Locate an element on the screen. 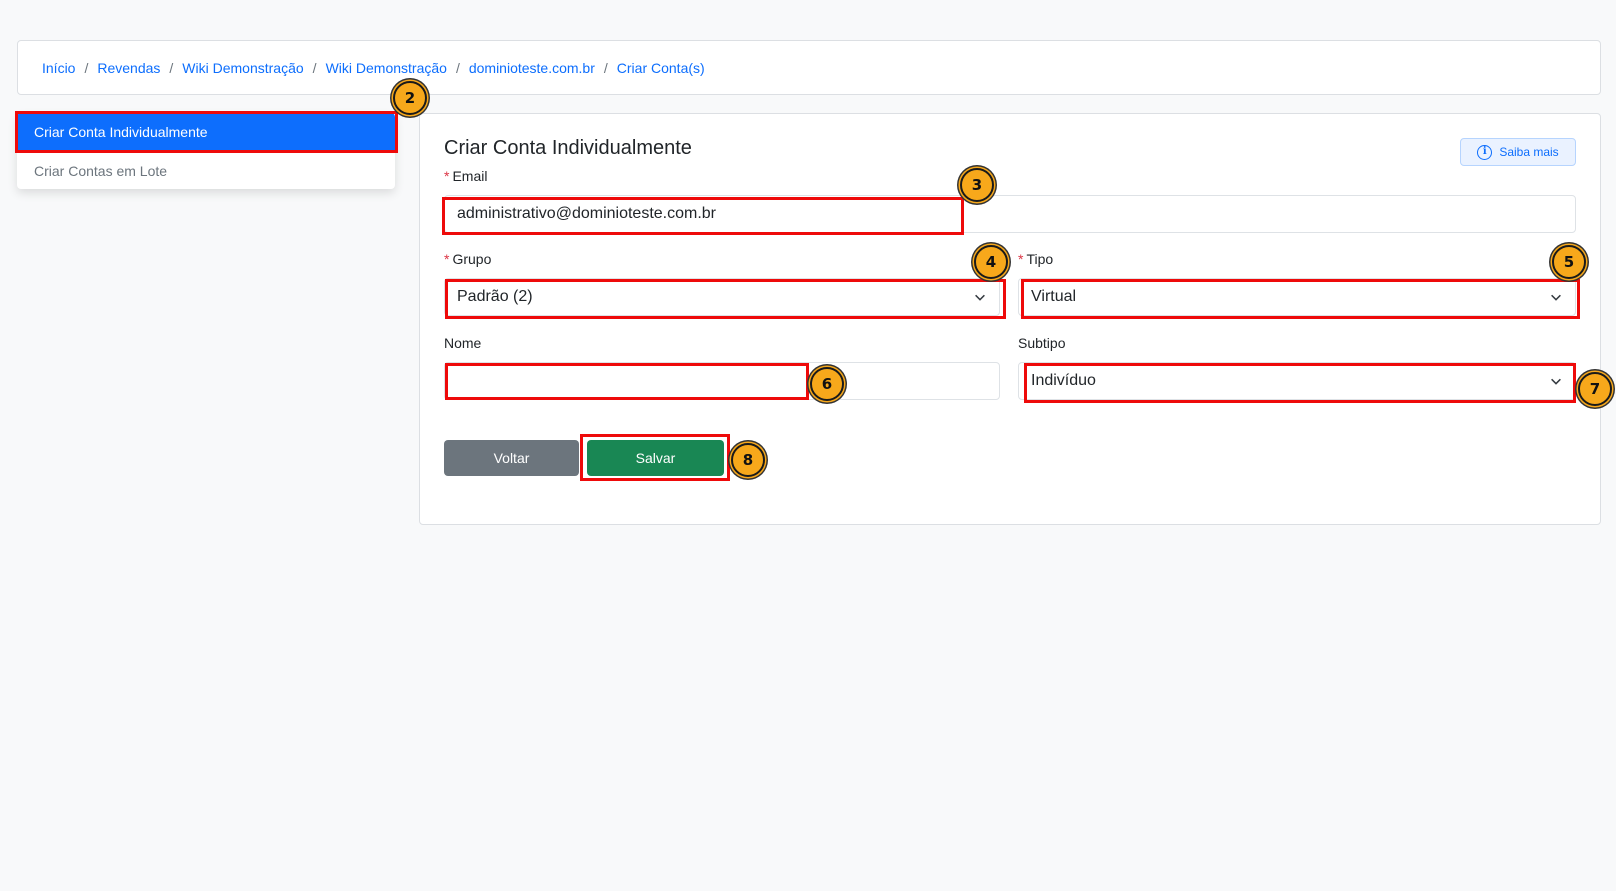 Image resolution: width=1616 pixels, height=891 pixels. saiba-mais-button: i Saiba mais is located at coordinates (1518, 152).